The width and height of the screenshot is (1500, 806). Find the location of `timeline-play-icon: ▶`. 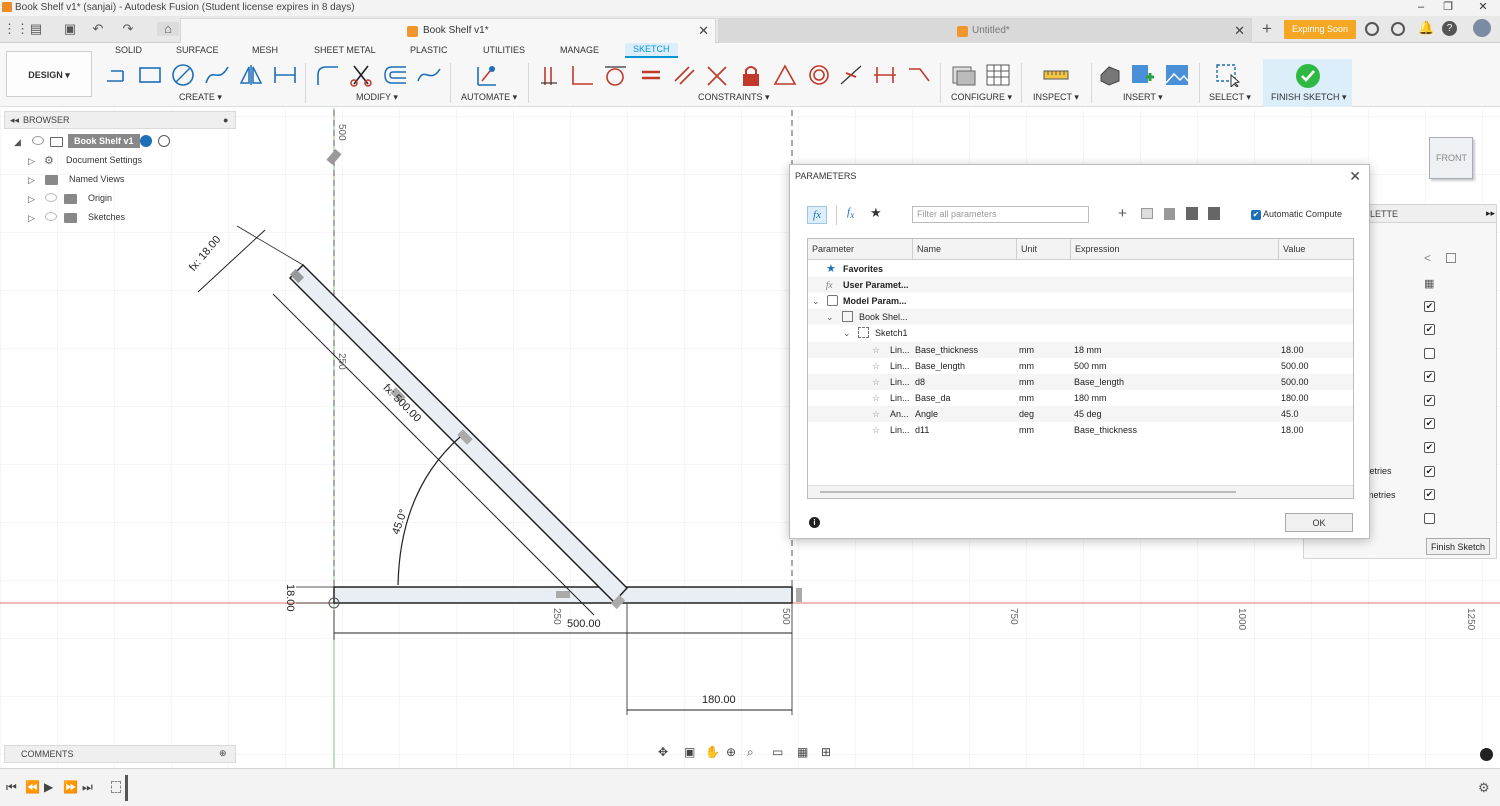

timeline-play-icon: ▶ is located at coordinates (48, 787).